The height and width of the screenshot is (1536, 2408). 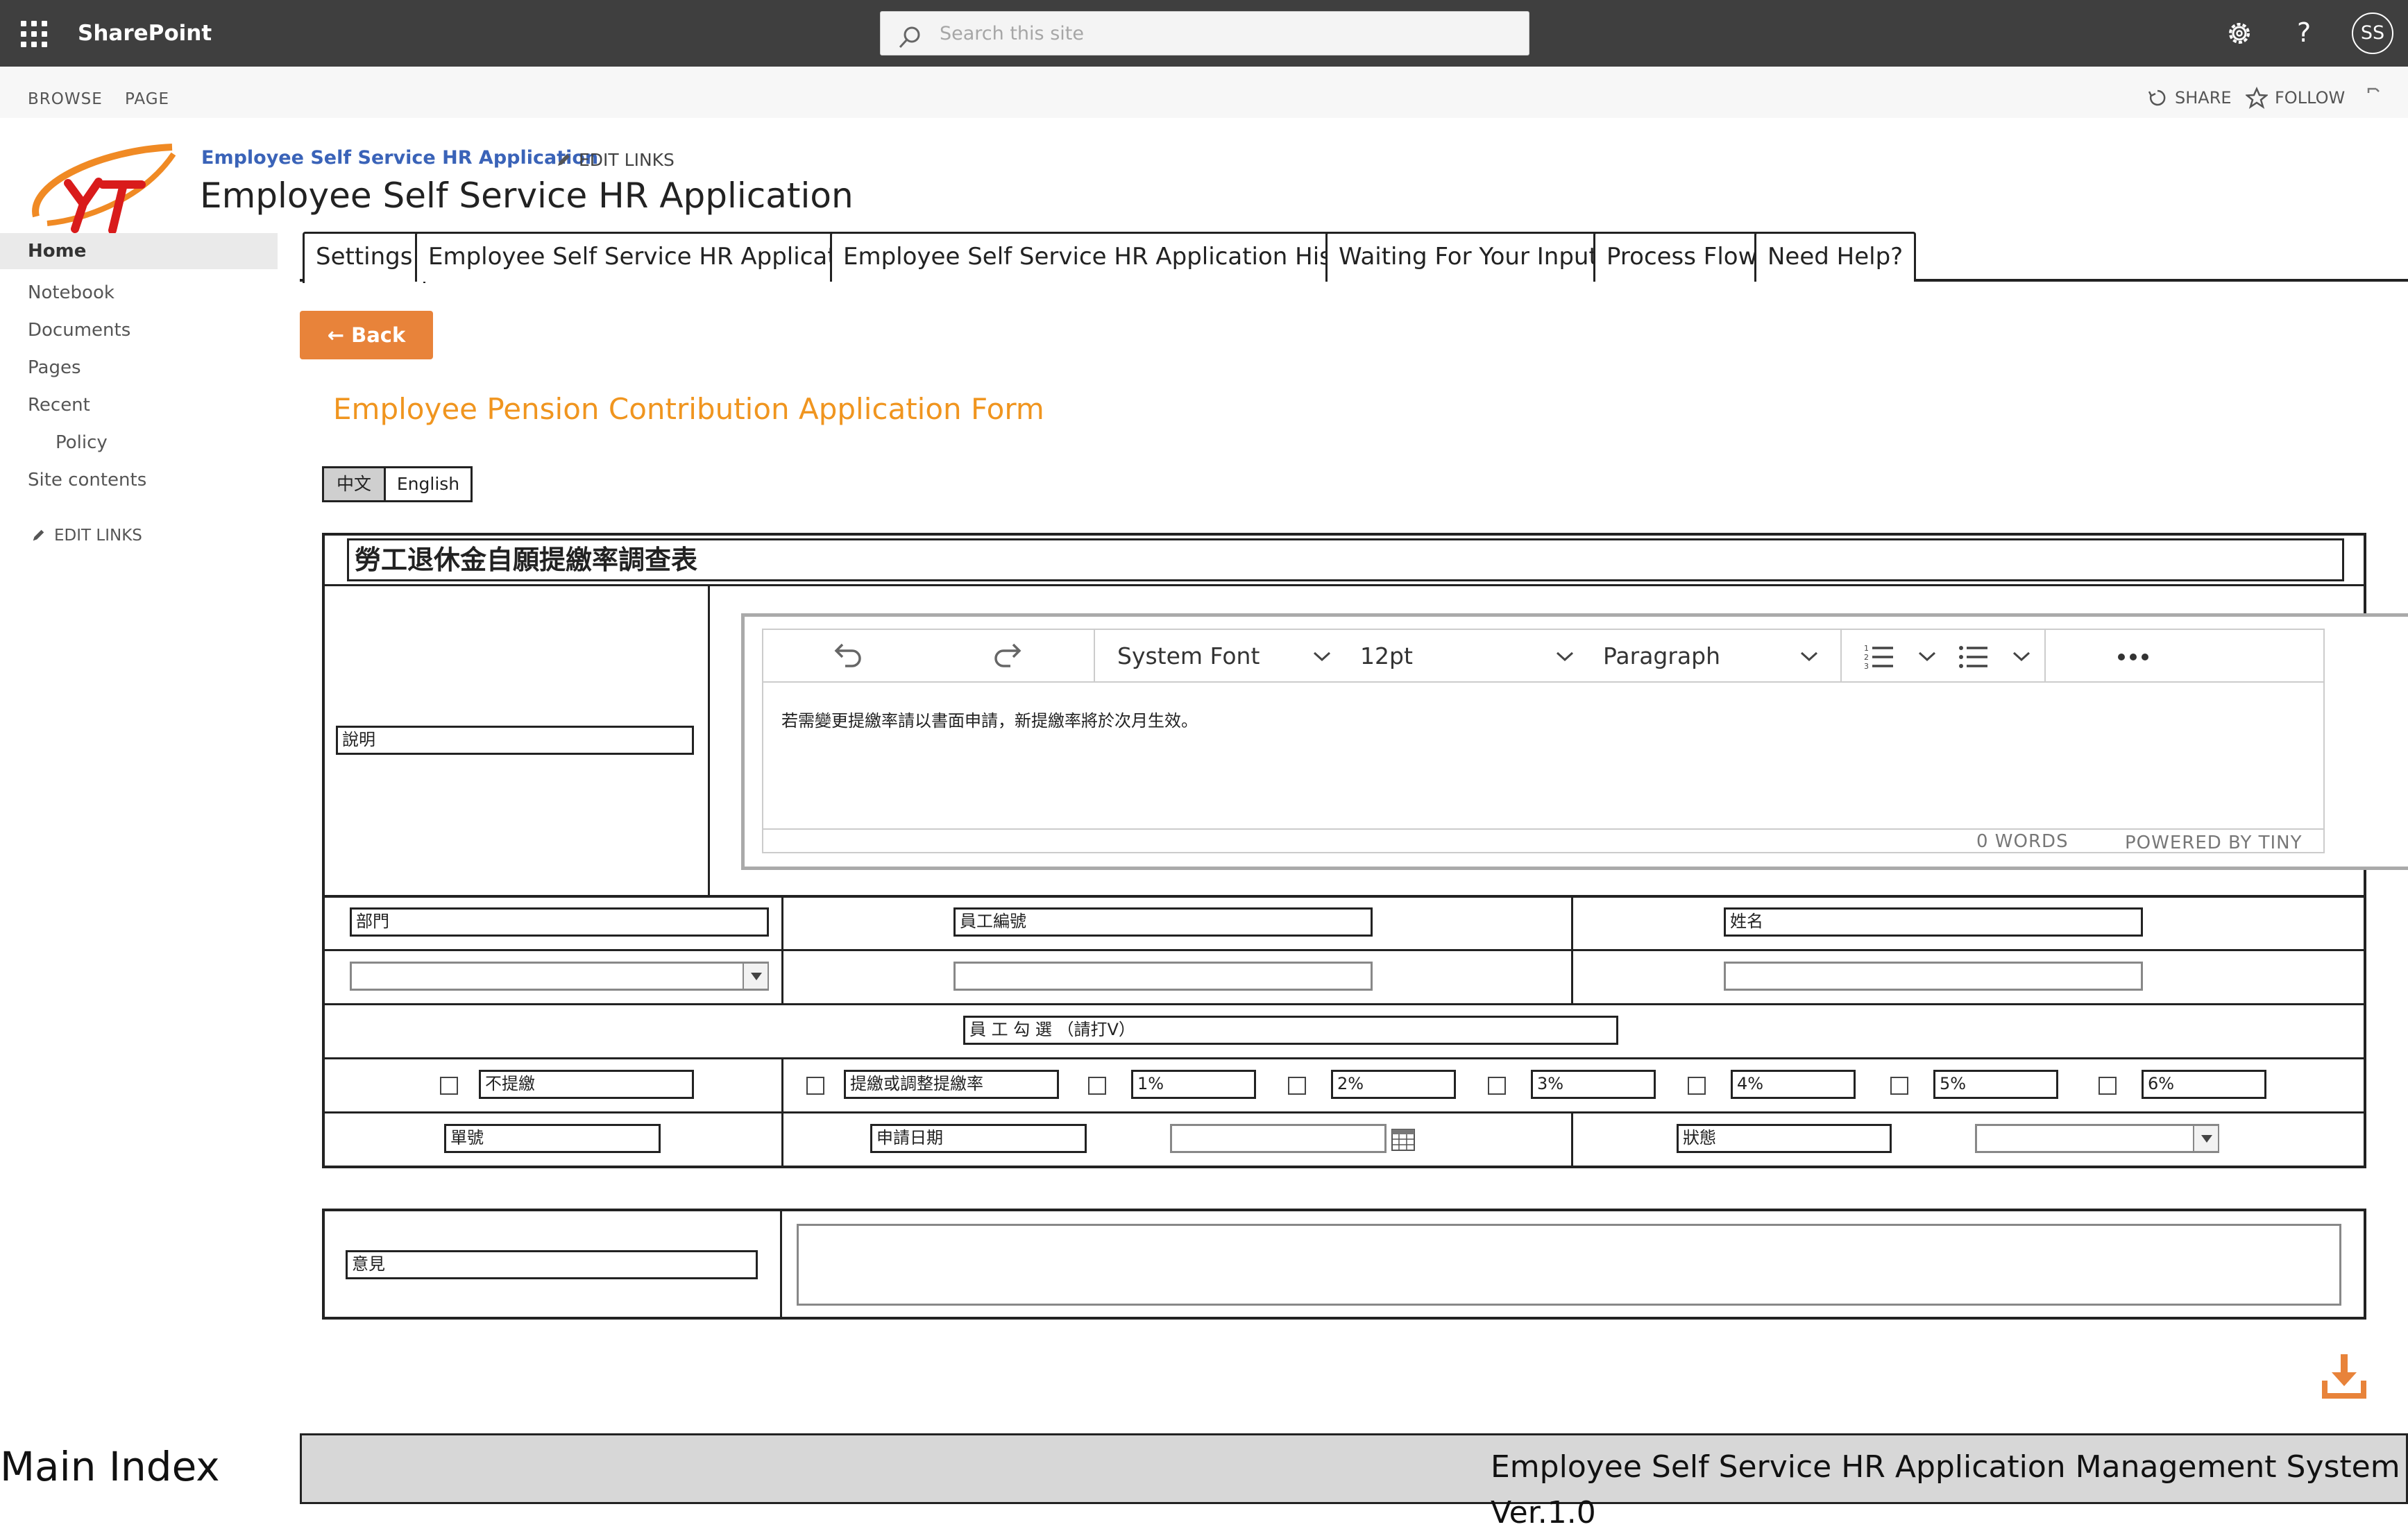 What do you see at coordinates (1097, 1086) in the screenshot?
I see `rate-1-checkbox` at bounding box center [1097, 1086].